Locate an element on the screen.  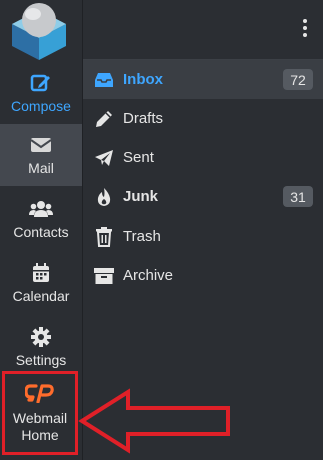
folder-archive: Archive is located at coordinates (203, 275).